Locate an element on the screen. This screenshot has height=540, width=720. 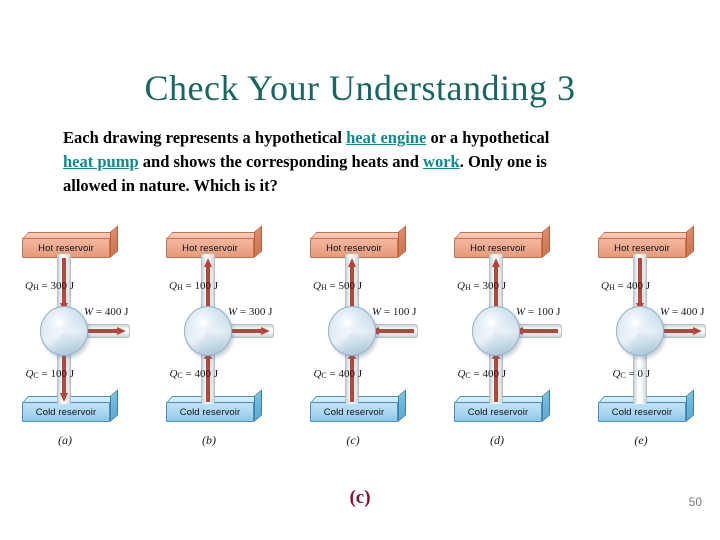
panel-caption: (b) is located at coordinates (209, 440).